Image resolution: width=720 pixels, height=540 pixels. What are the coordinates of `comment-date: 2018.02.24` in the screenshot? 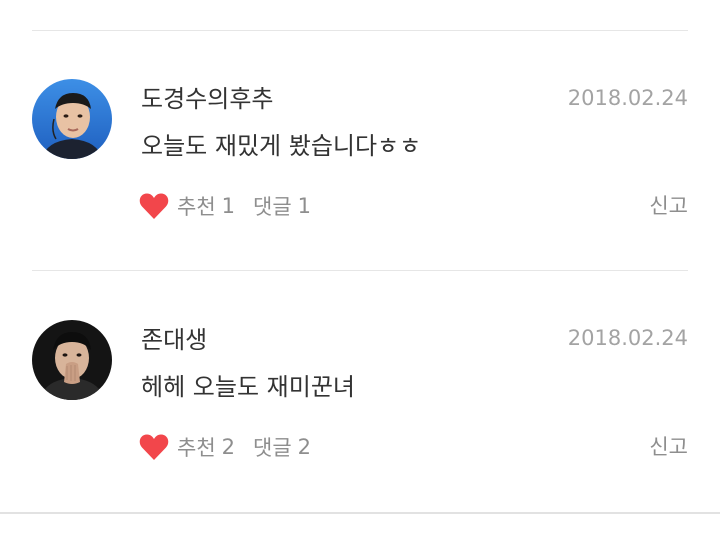 It's located at (627, 338).